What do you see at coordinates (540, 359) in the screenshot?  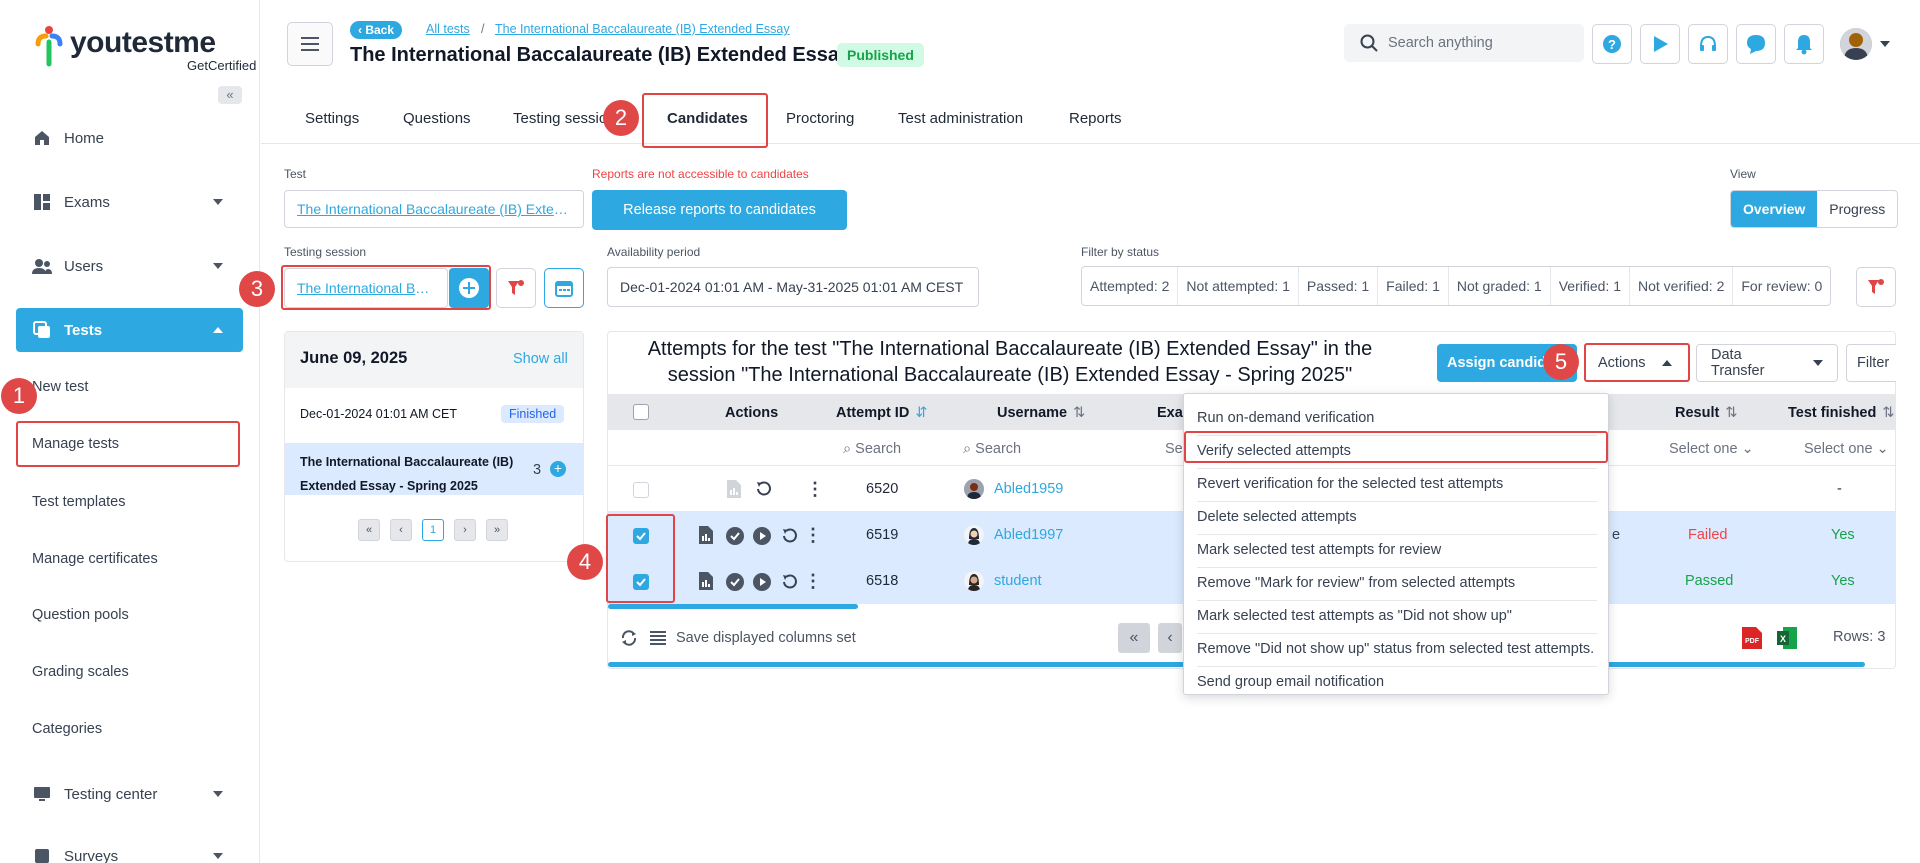 I see `show-all-link: Show all` at bounding box center [540, 359].